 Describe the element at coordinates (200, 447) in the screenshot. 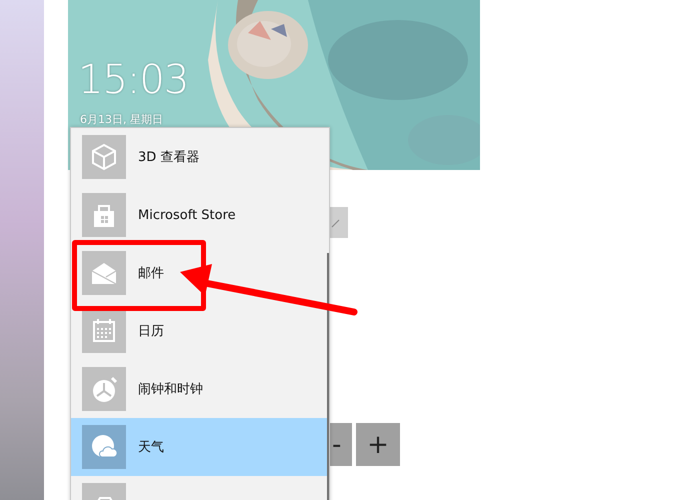

I see `app-option: 天气` at that location.